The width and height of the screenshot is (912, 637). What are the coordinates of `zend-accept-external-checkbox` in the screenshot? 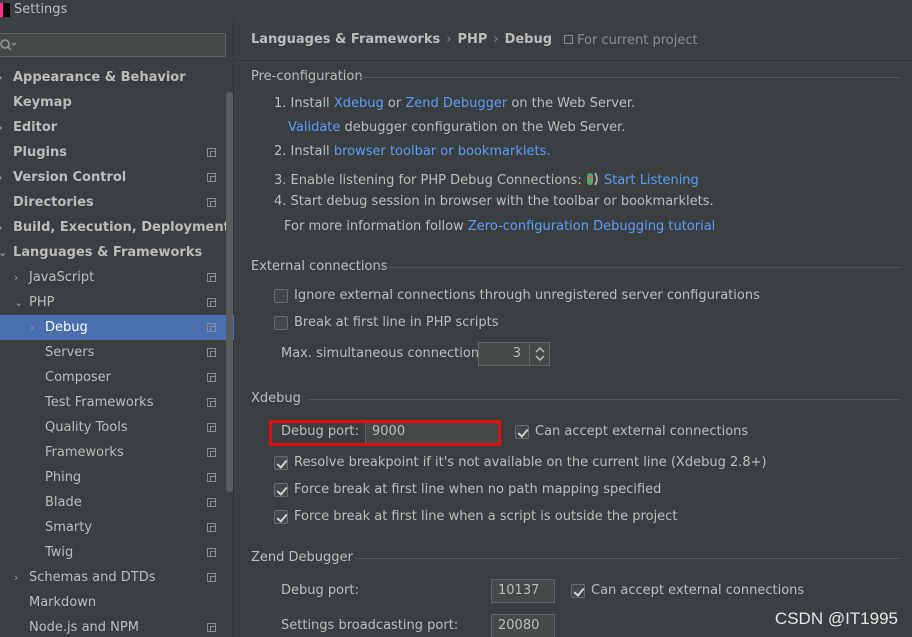 It's located at (578, 591).